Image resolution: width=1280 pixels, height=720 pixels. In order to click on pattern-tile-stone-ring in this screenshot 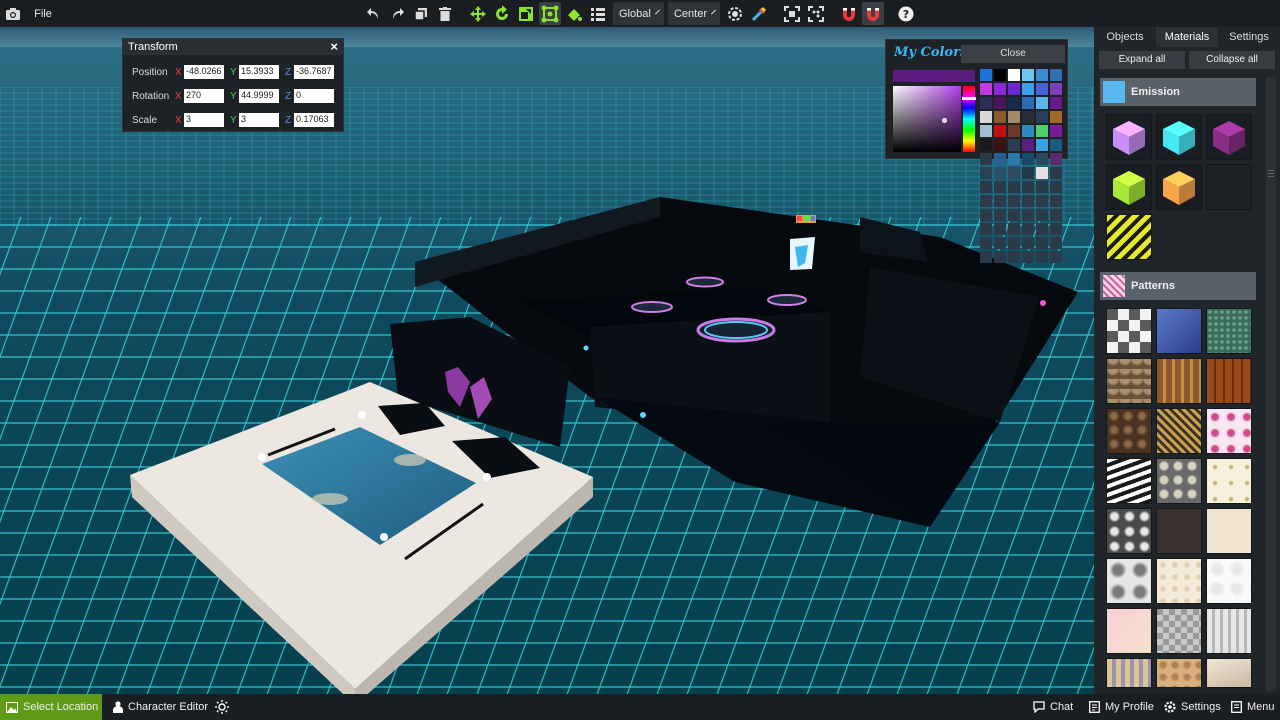, I will do `click(1129, 431)`.